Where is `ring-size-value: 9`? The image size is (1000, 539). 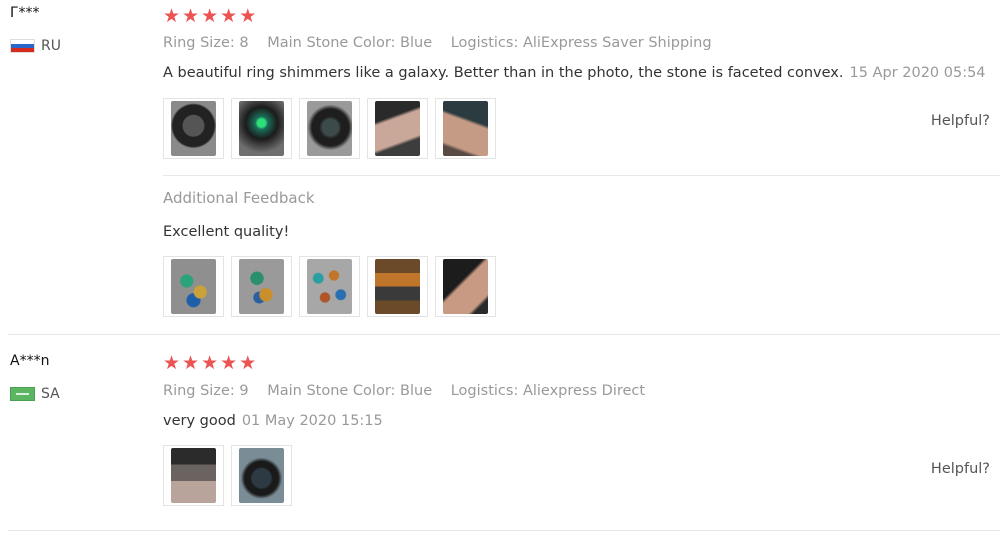 ring-size-value: 9 is located at coordinates (244, 391).